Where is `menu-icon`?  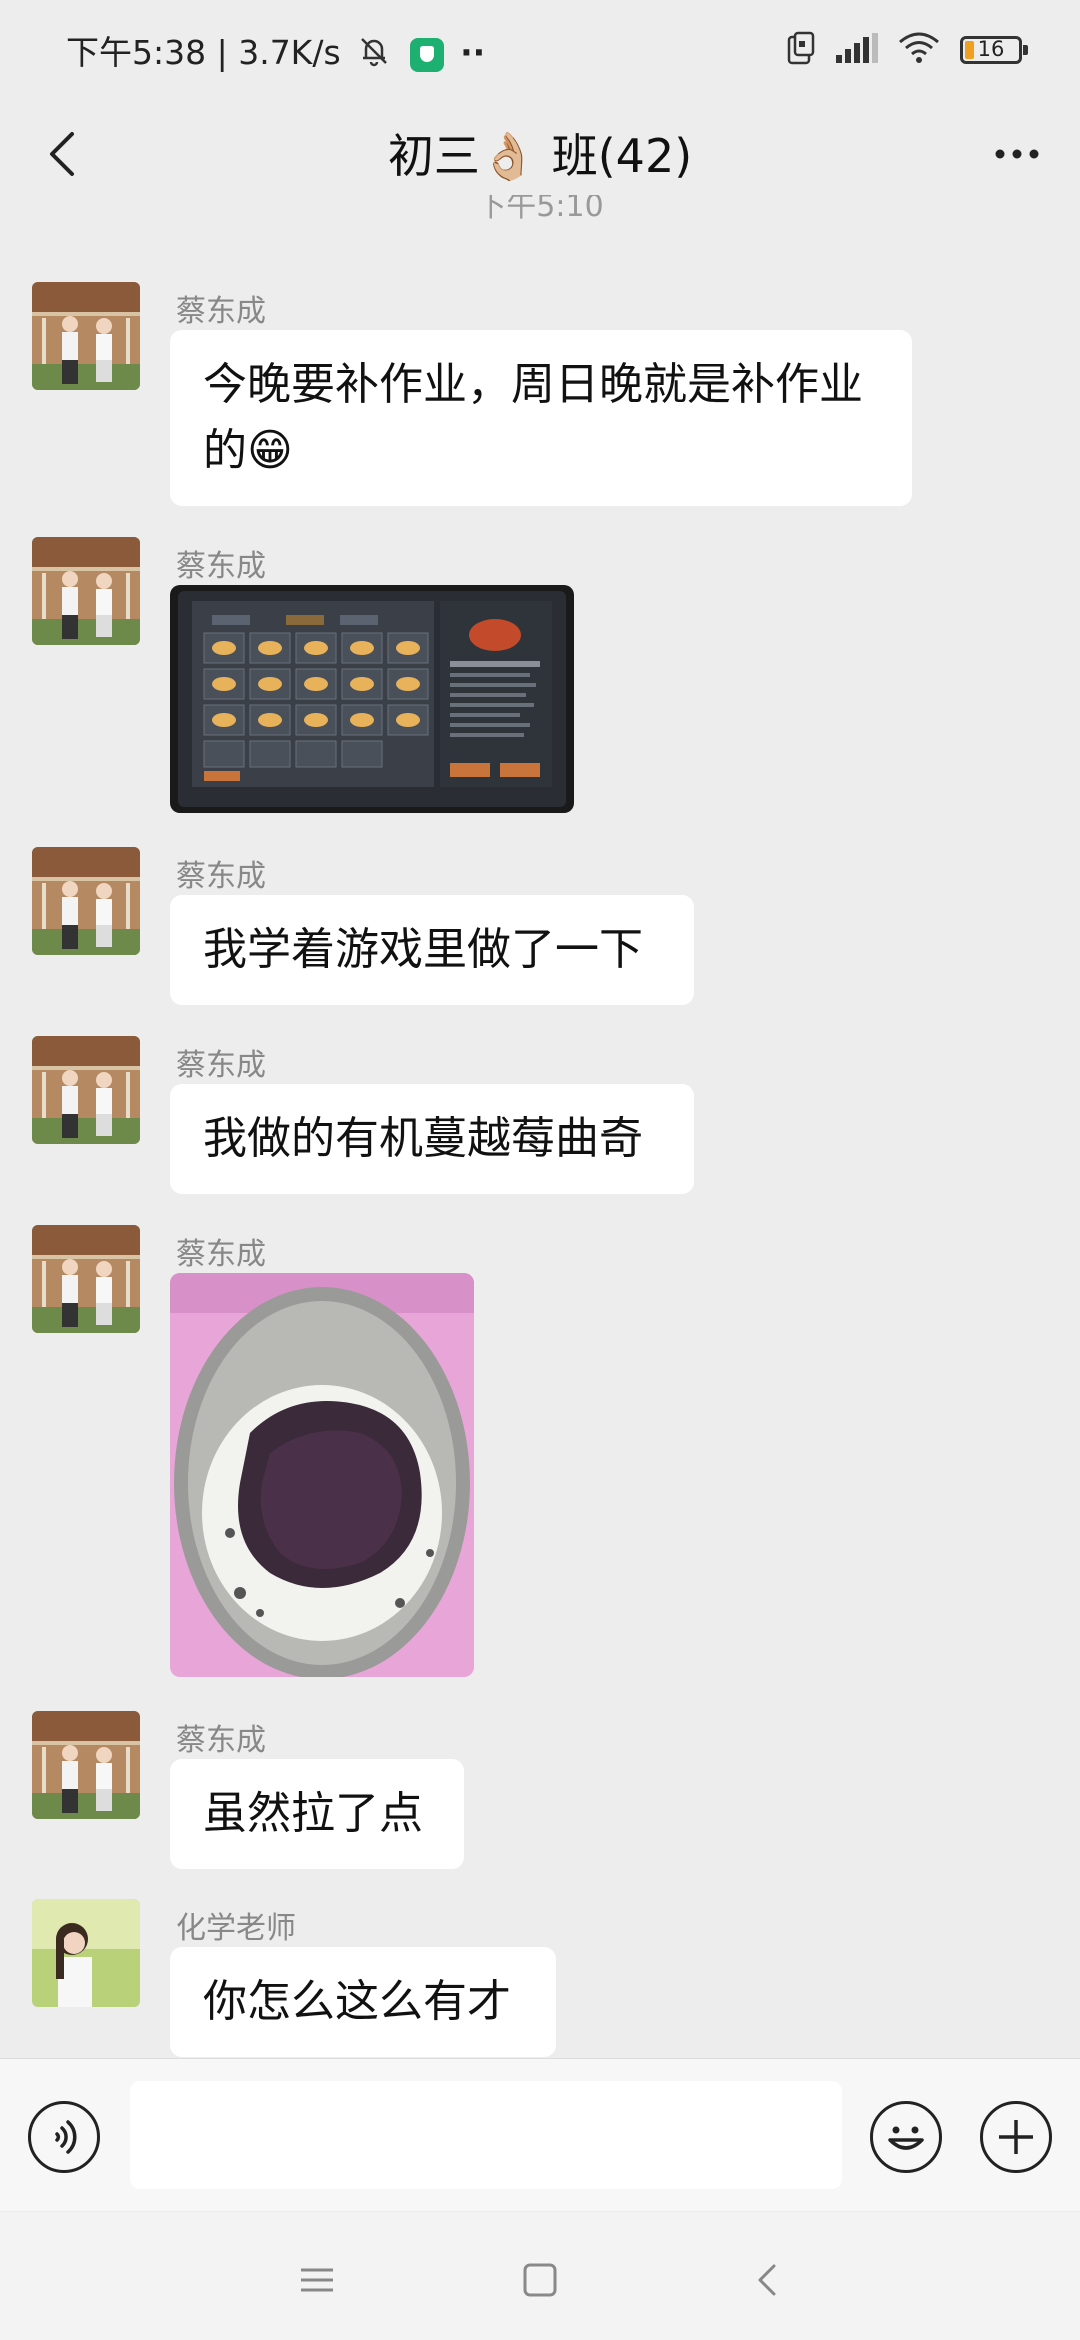
menu-icon is located at coordinates (317, 2280).